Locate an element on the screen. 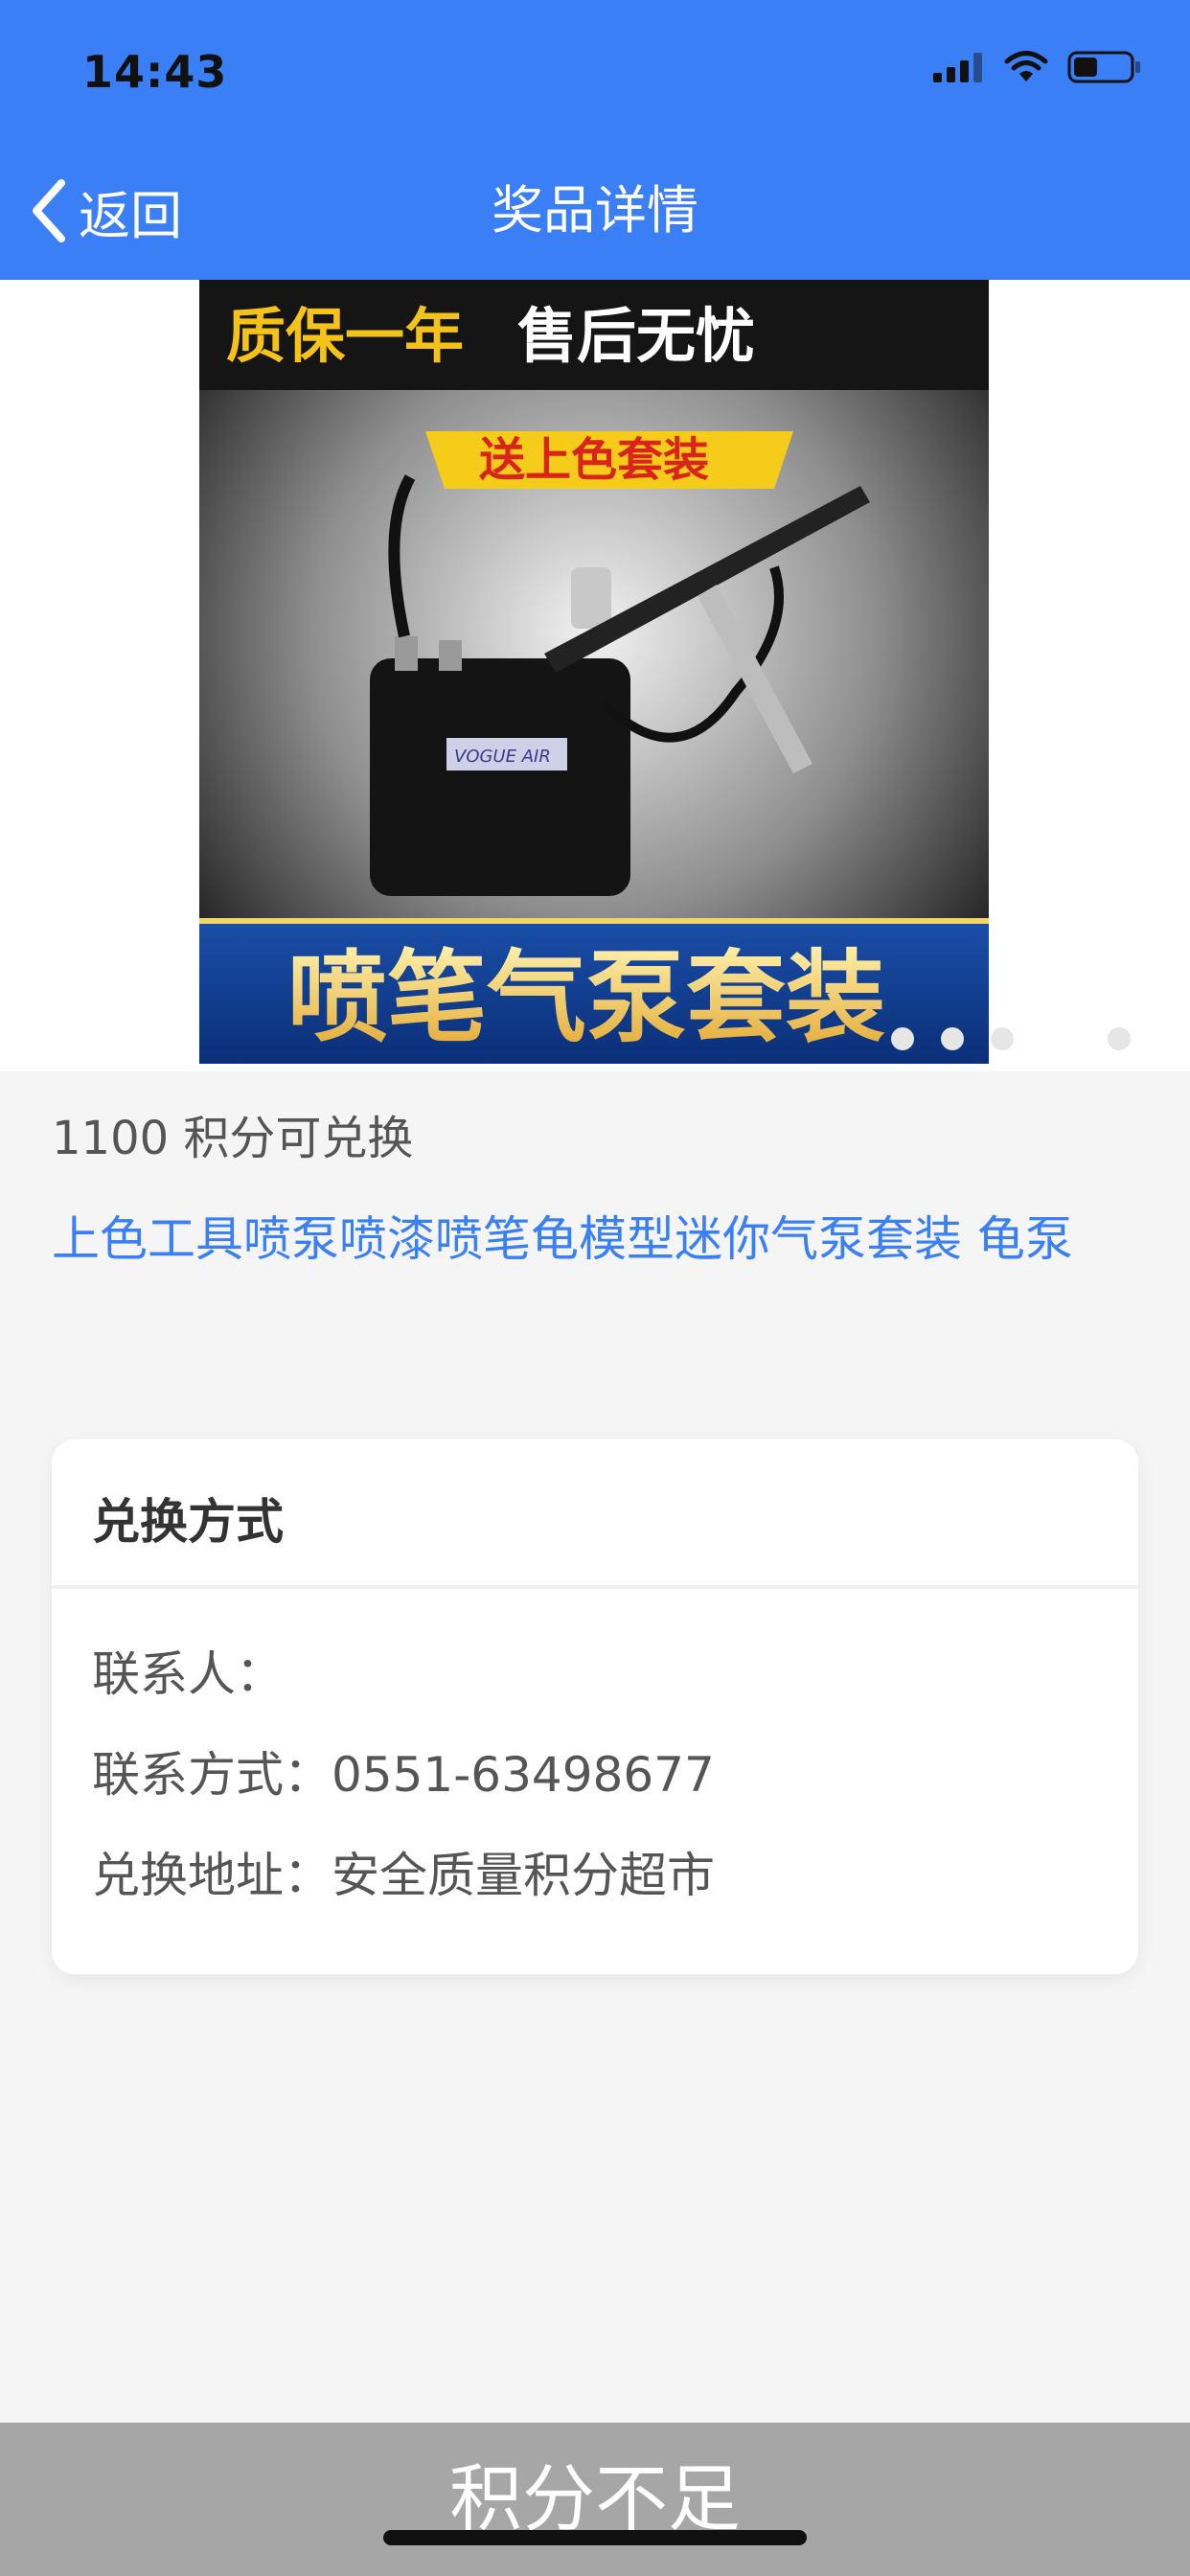 Image resolution: width=1190 pixels, height=2576 pixels. carousel-indicator is located at coordinates (1011, 1038).